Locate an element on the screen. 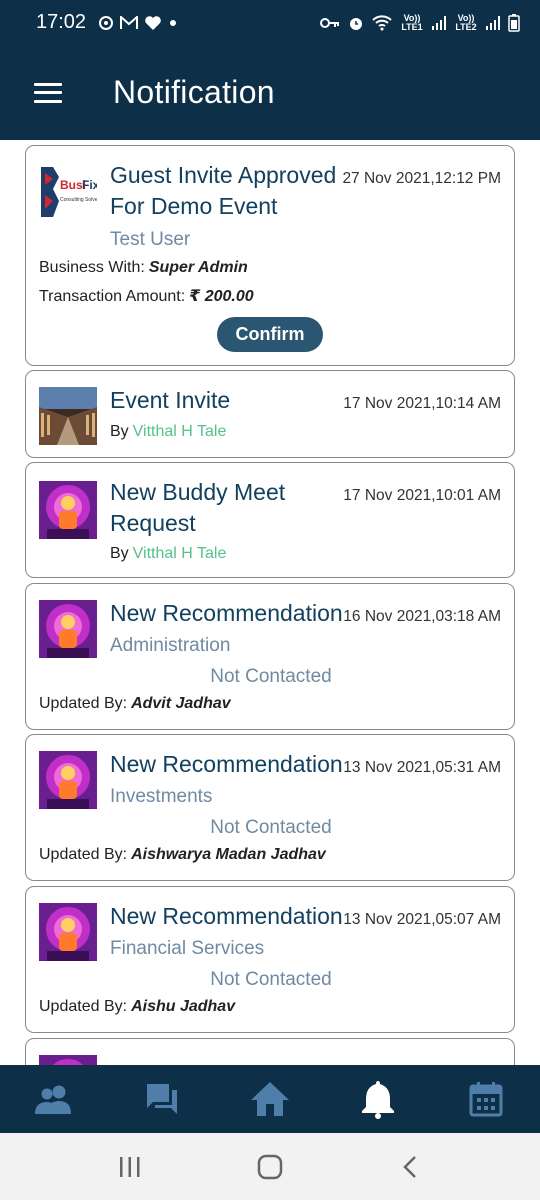 This screenshot has height=1200, width=540. forum-icon is located at coordinates (162, 1099).